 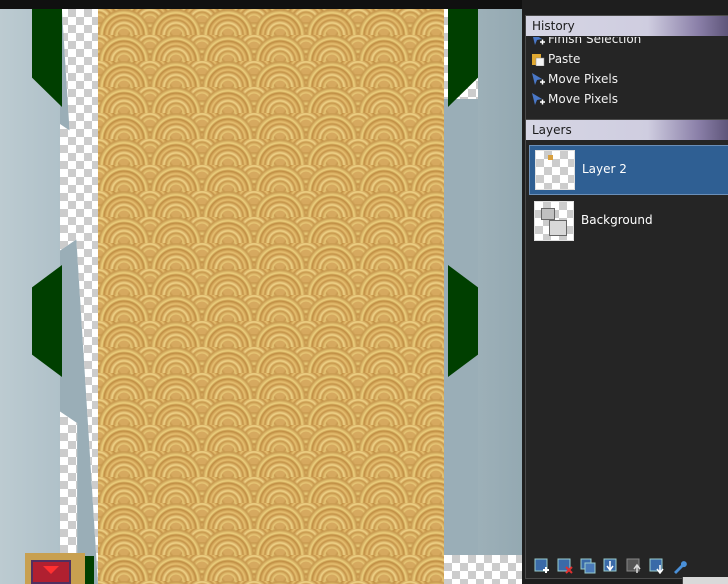 I want to click on layers-panel-title: Layers, so click(x=627, y=130).